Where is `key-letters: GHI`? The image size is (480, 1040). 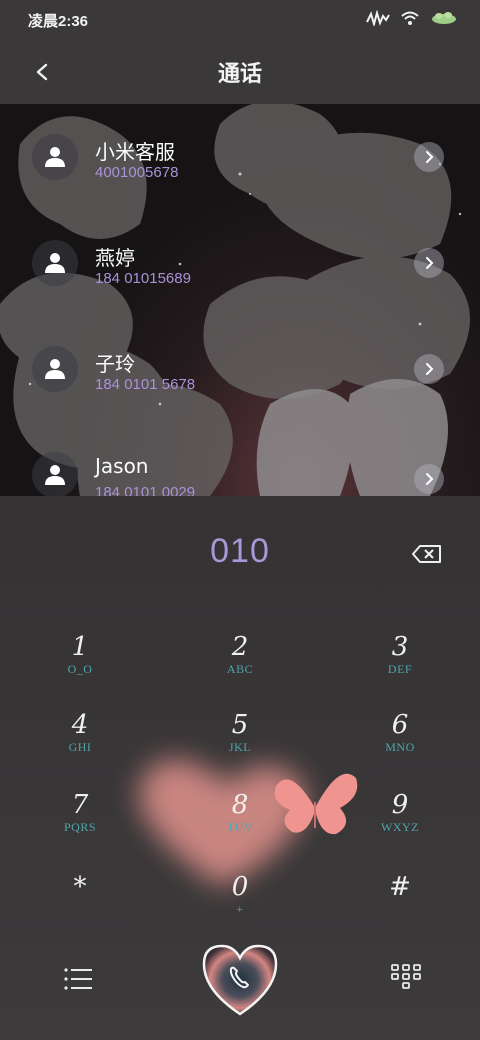
key-letters: GHI is located at coordinates (80, 747).